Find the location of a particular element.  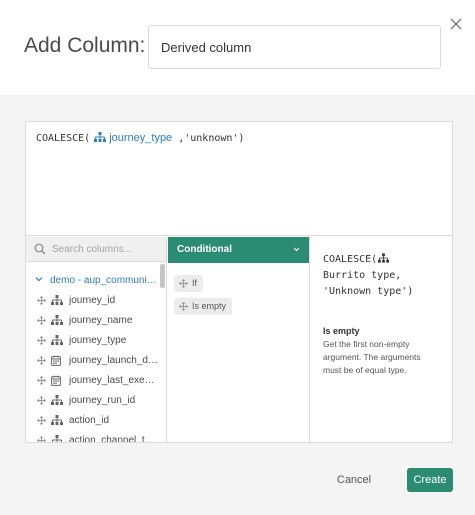

column-item: journey_run_id is located at coordinates (93, 401).